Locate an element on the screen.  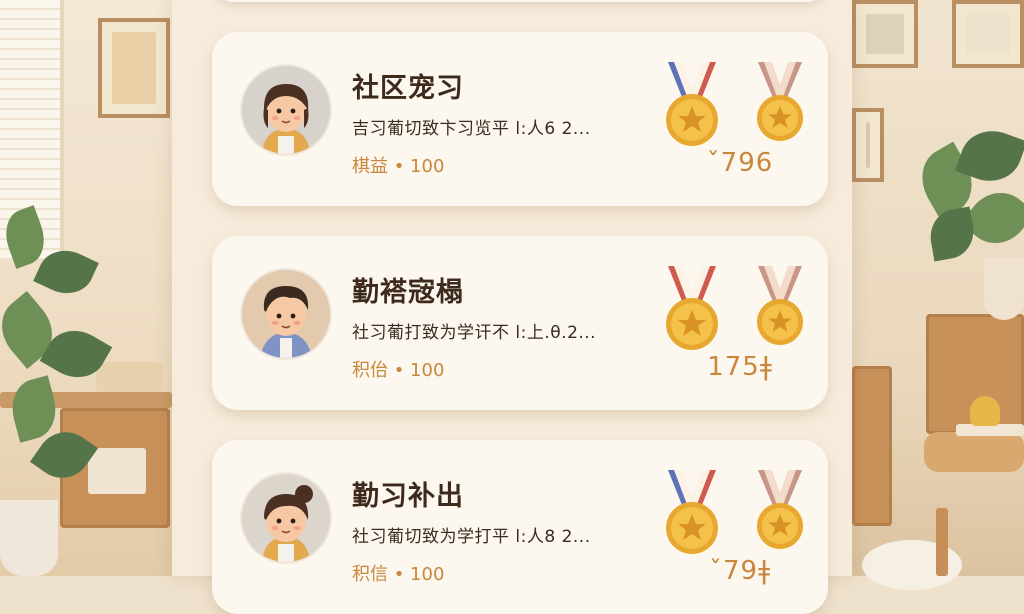
side-cabinet is located at coordinates (872, 446).